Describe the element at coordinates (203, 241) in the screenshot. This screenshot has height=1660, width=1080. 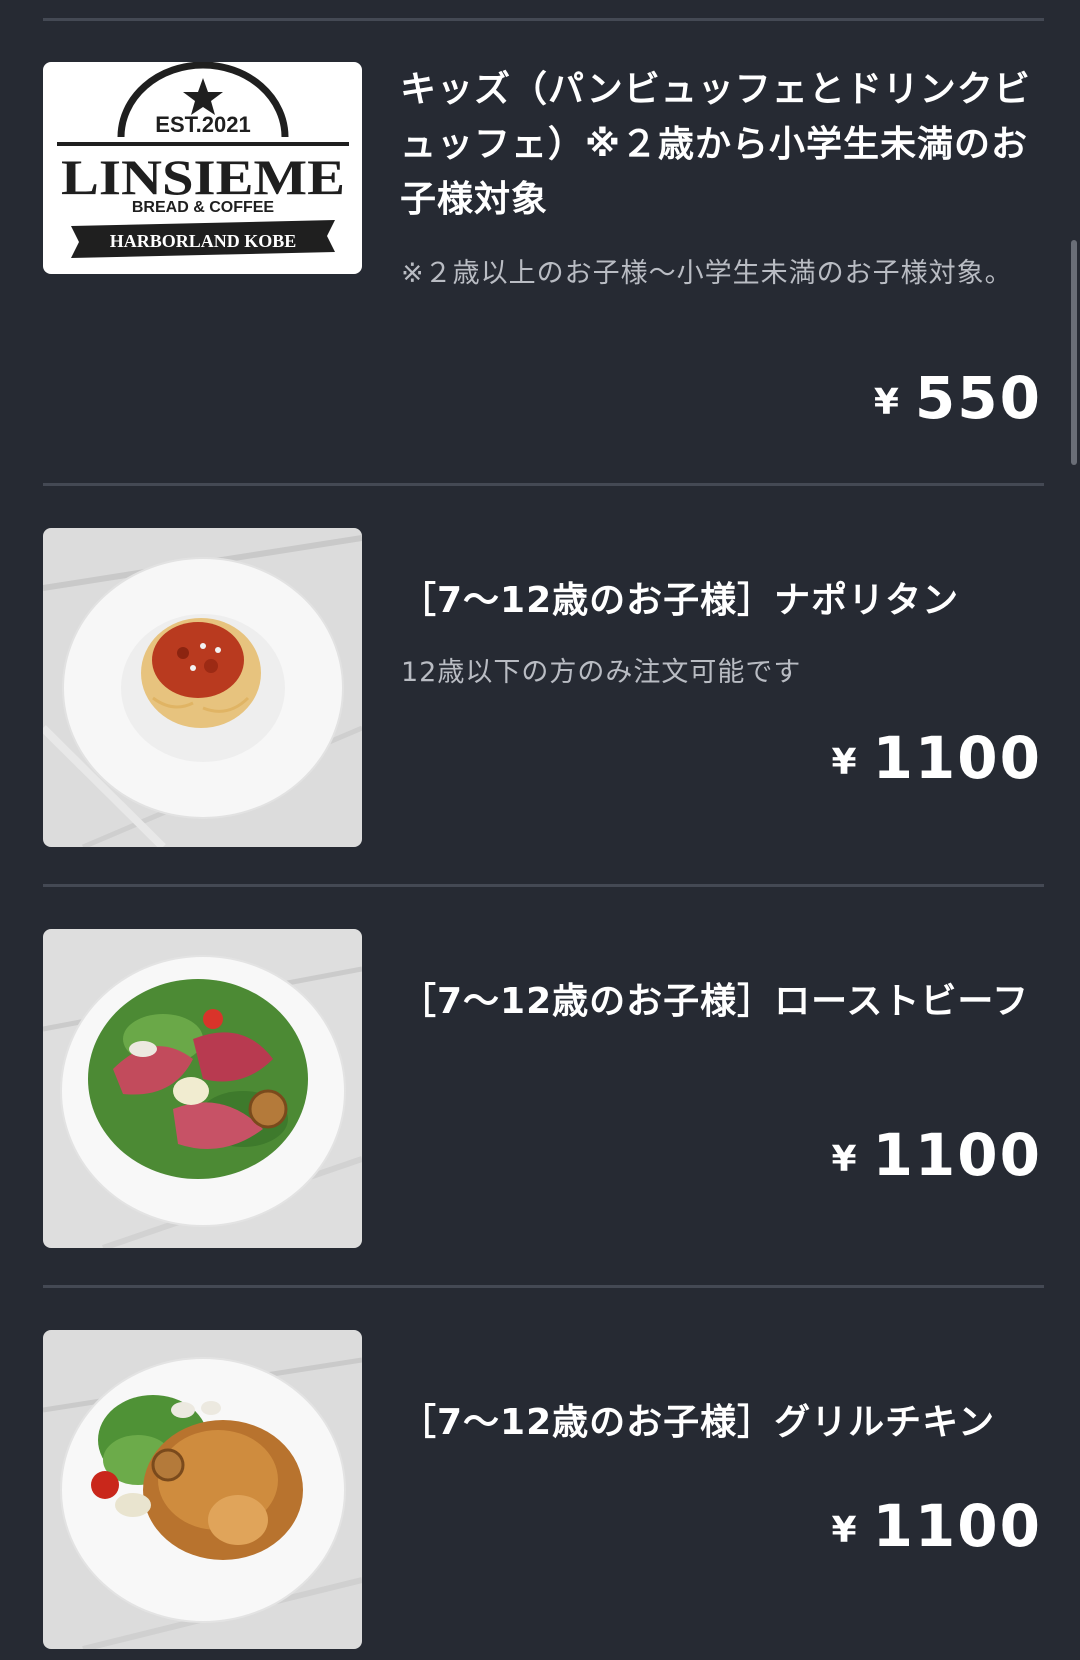
I see `logo-banner: HARBORLAND KOBE` at that location.